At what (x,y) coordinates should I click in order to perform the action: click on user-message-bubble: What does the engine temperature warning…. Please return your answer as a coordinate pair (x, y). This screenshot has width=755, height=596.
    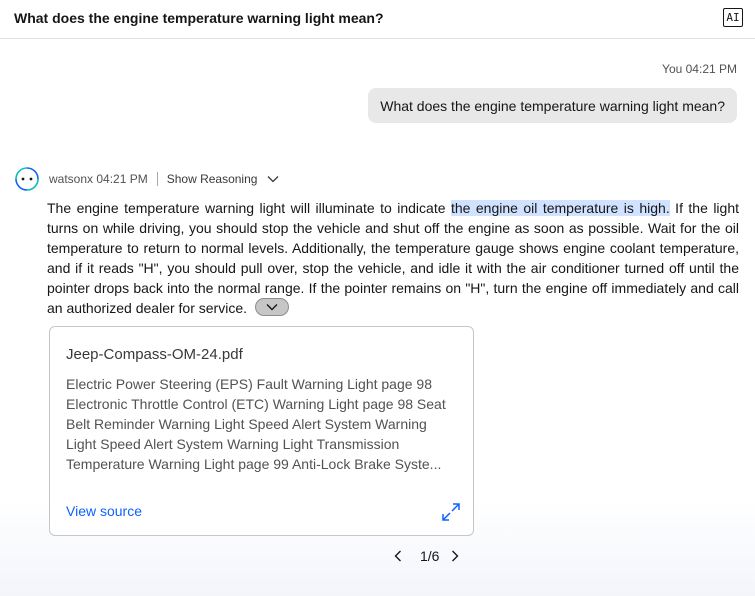
    Looking at the image, I should click on (552, 105).